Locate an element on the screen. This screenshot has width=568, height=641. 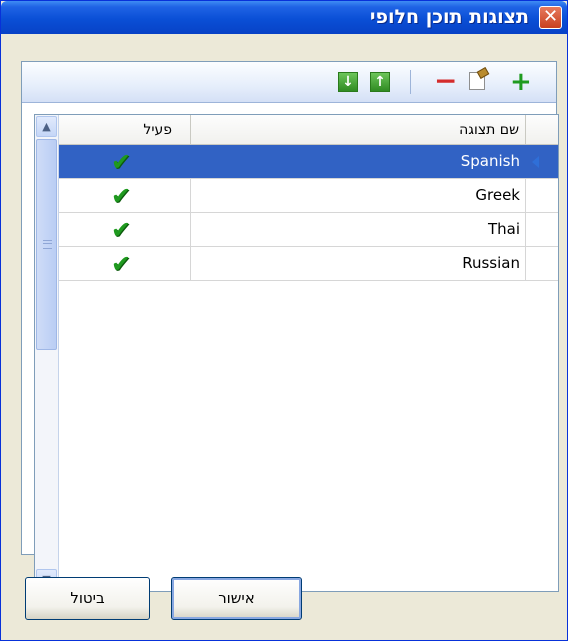
table-row: ✔ Russian is located at coordinates (308, 264).